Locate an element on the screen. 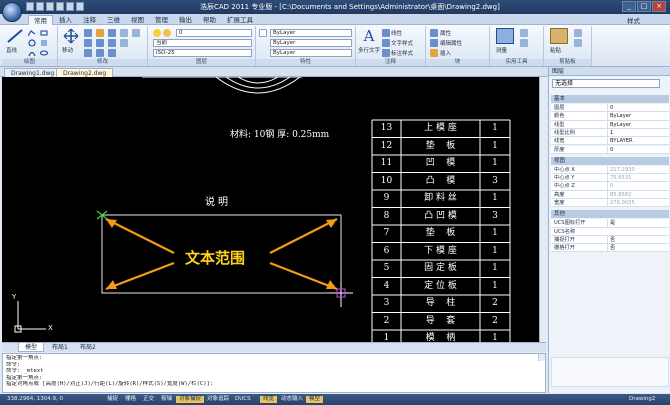 The width and height of the screenshot is (670, 405). mtext-icon: A is located at coordinates (369, 36).